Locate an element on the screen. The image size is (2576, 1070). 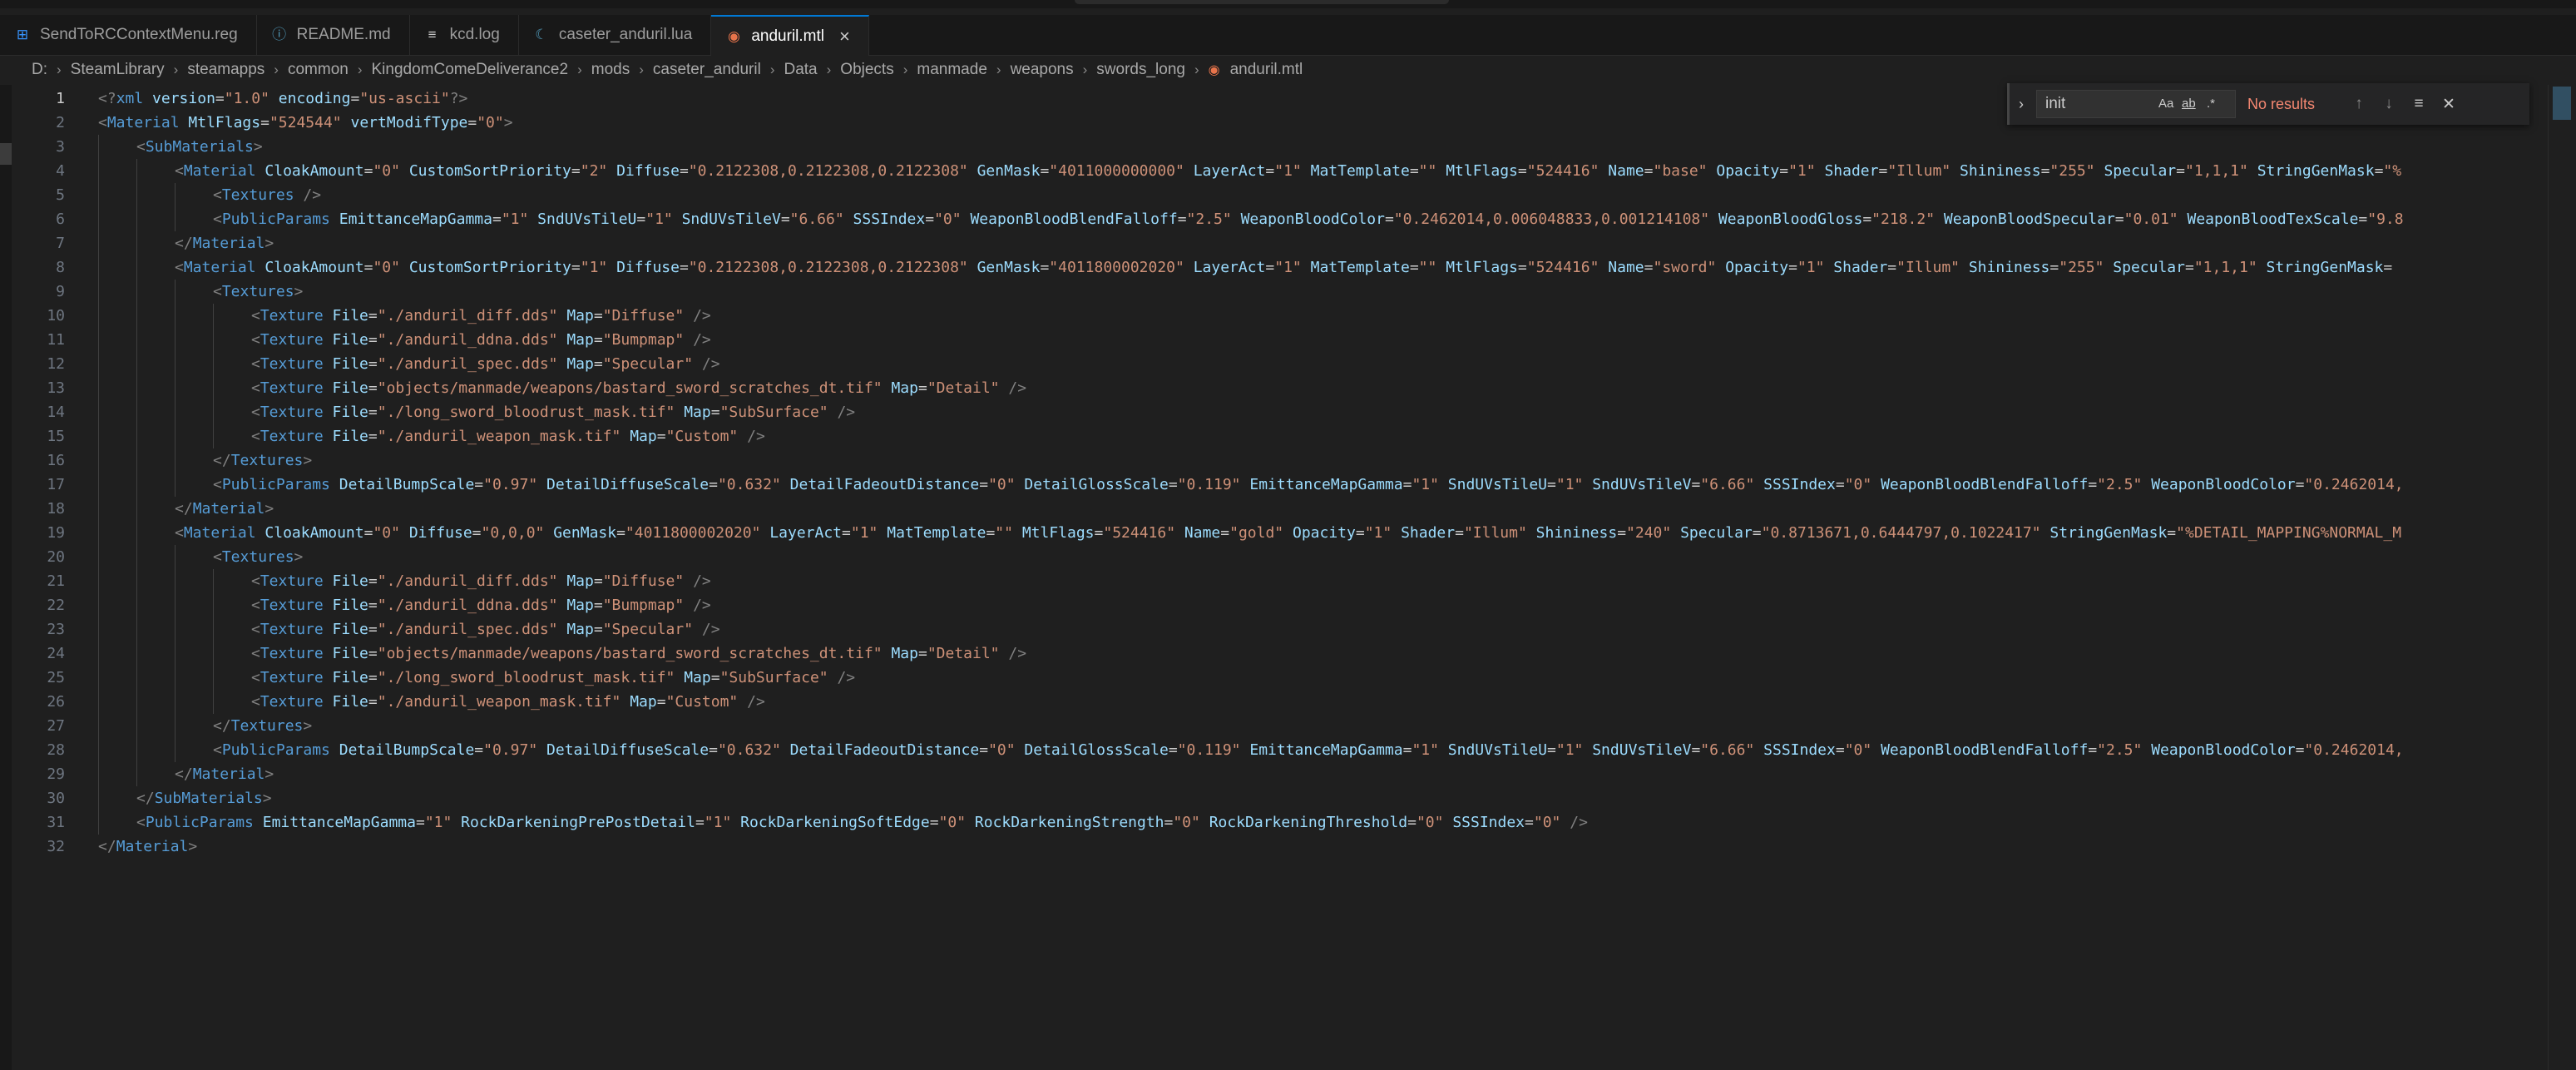
line-number: 20 is located at coordinates (56, 557).